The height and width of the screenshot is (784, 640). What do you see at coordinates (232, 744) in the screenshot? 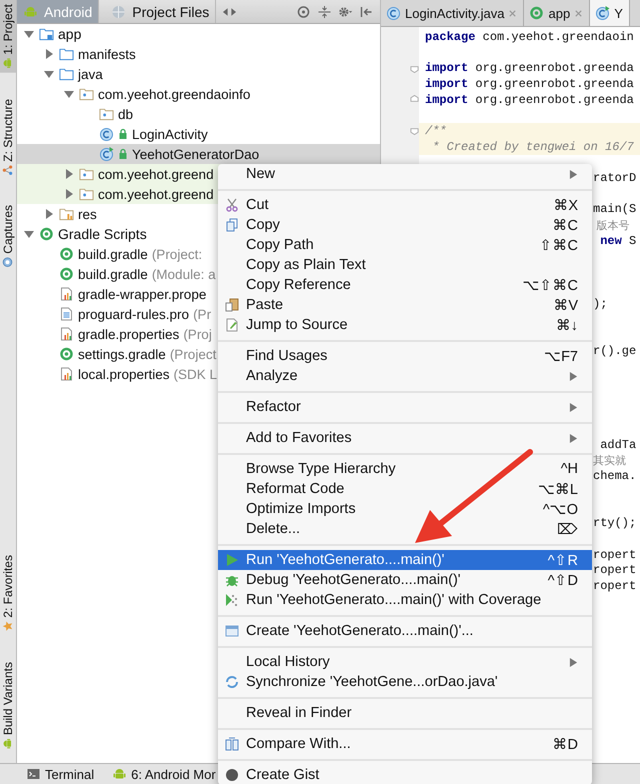
I see `compare-icon` at bounding box center [232, 744].